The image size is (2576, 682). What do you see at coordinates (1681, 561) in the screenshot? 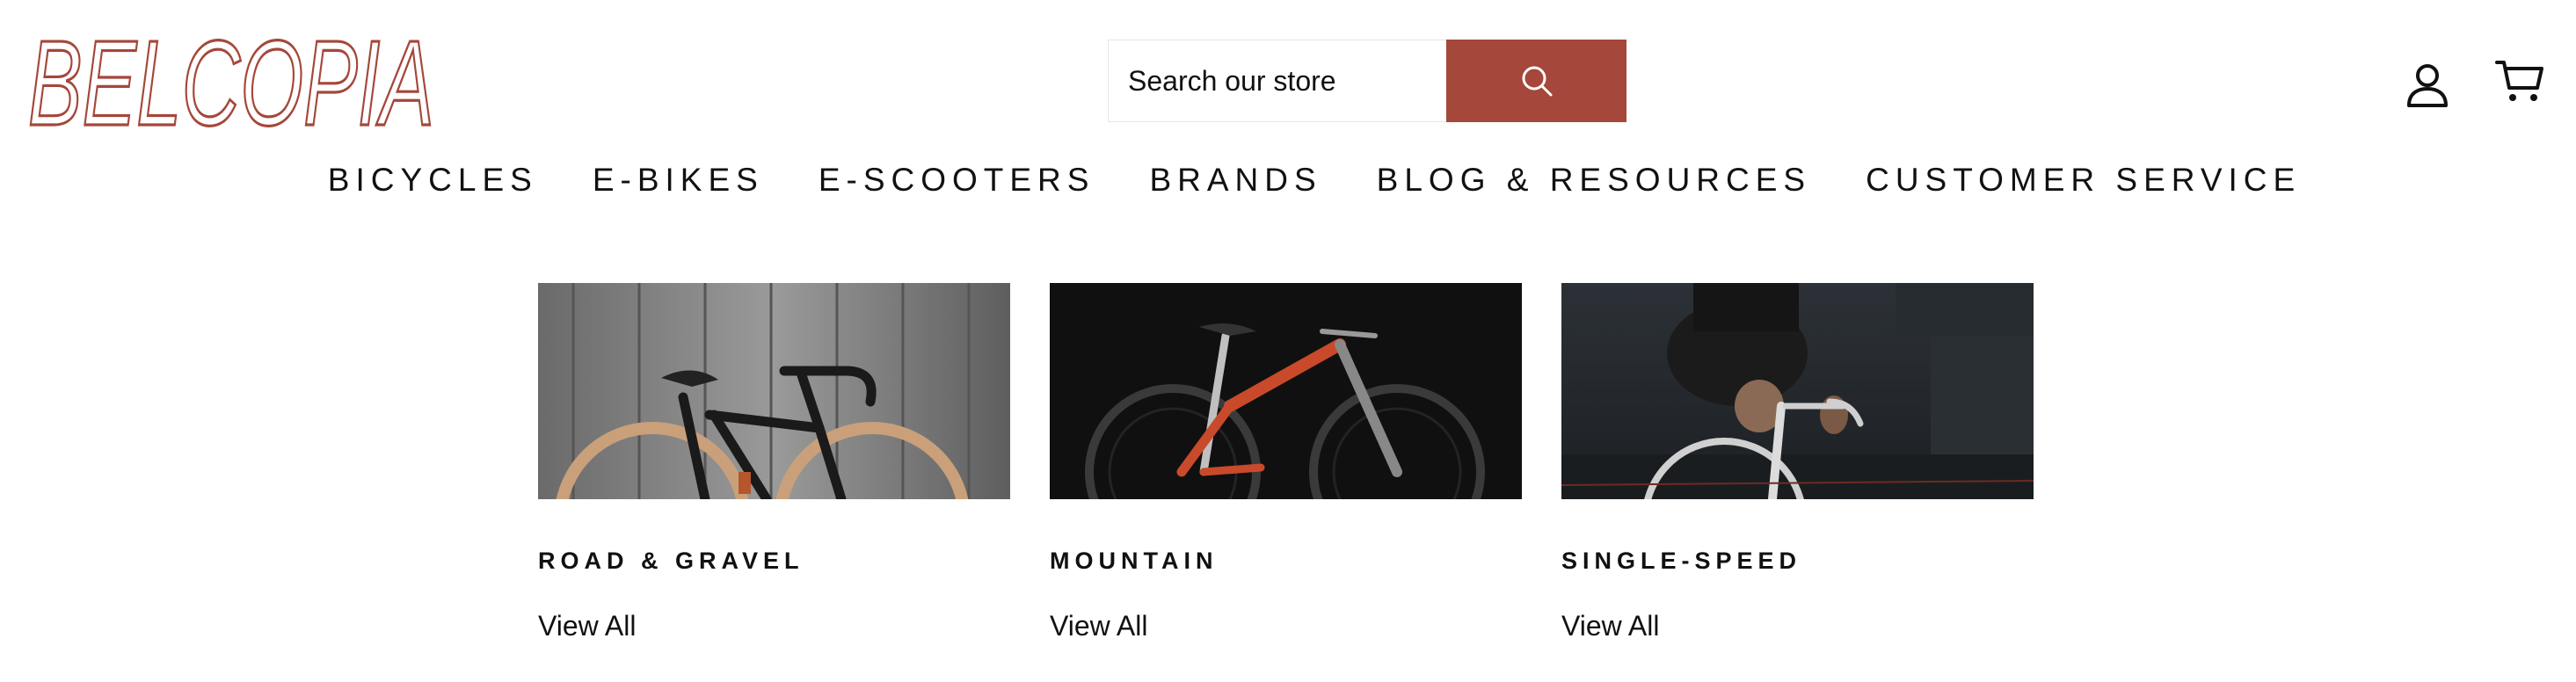
I see `category-title: SINGLE-SPEED` at bounding box center [1681, 561].